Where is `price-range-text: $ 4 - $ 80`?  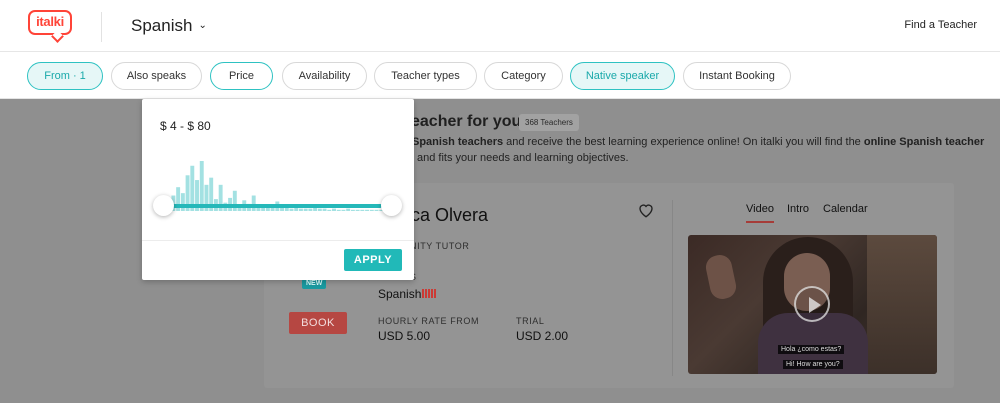
price-range-text: $ 4 - $ 80 is located at coordinates (185, 126).